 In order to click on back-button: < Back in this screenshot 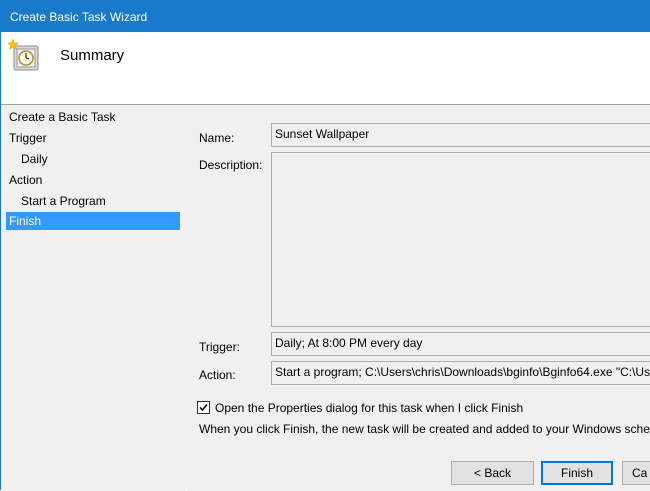, I will do `click(492, 473)`.